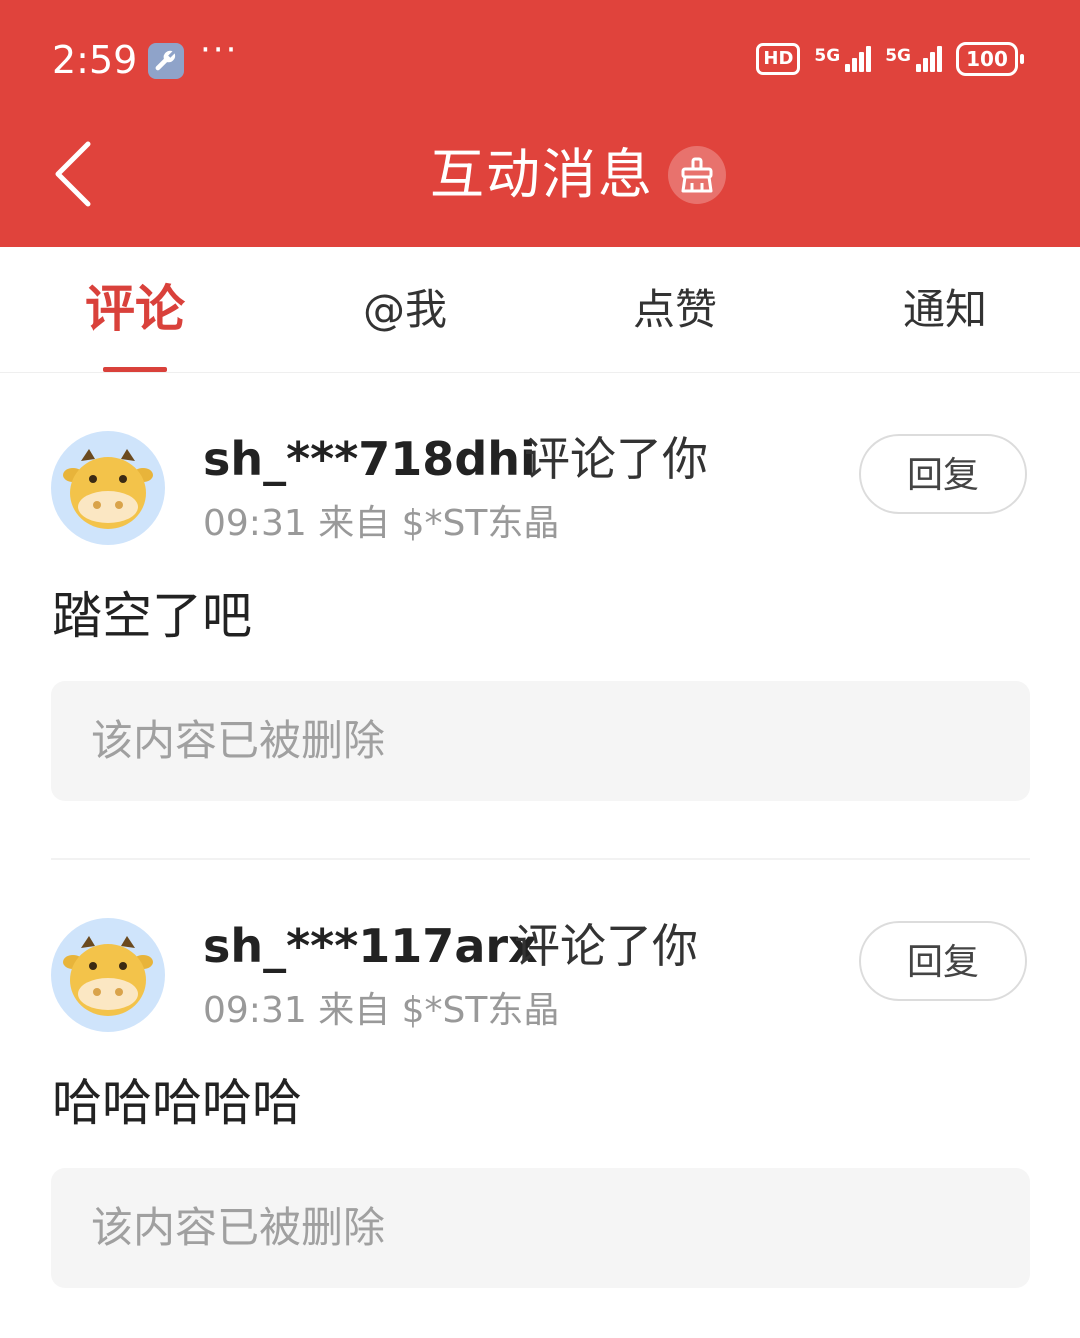 The image size is (1080, 1338). Describe the element at coordinates (369, 459) in the screenshot. I see `username: sh_***718dhi` at that location.